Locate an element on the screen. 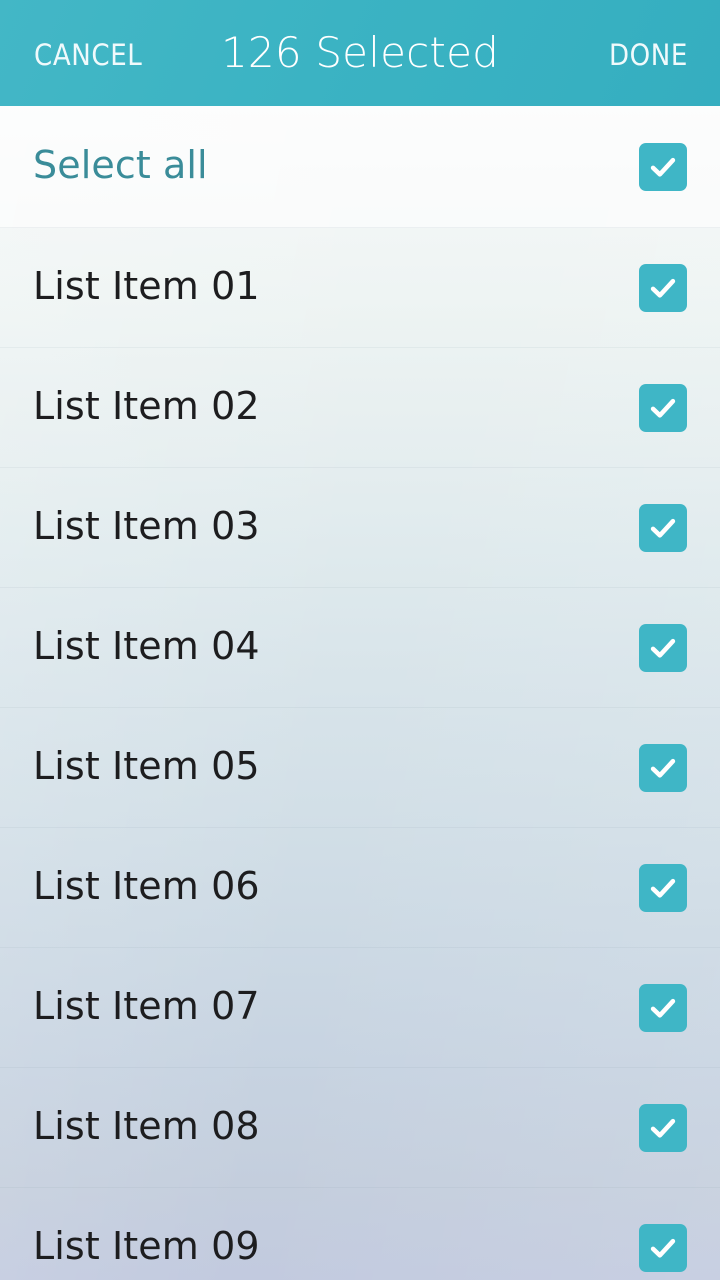 This screenshot has width=720, height=1280. list-item-row: List Item 05 is located at coordinates (360, 768).